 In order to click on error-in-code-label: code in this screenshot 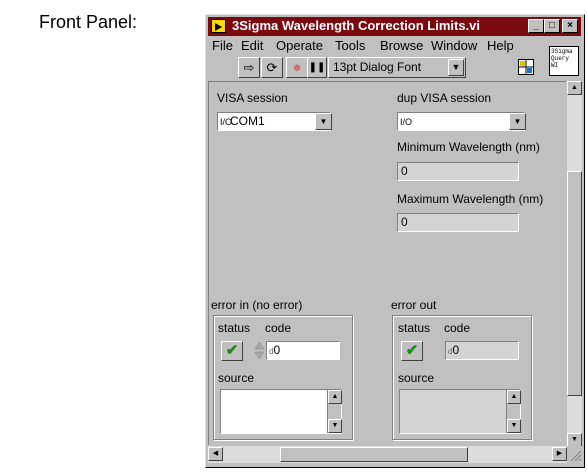, I will do `click(278, 328)`.